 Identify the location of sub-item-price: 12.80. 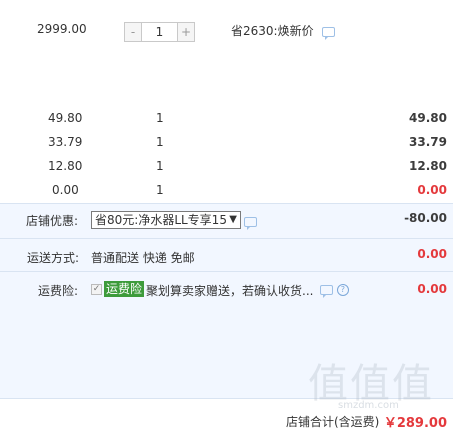
(65, 166).